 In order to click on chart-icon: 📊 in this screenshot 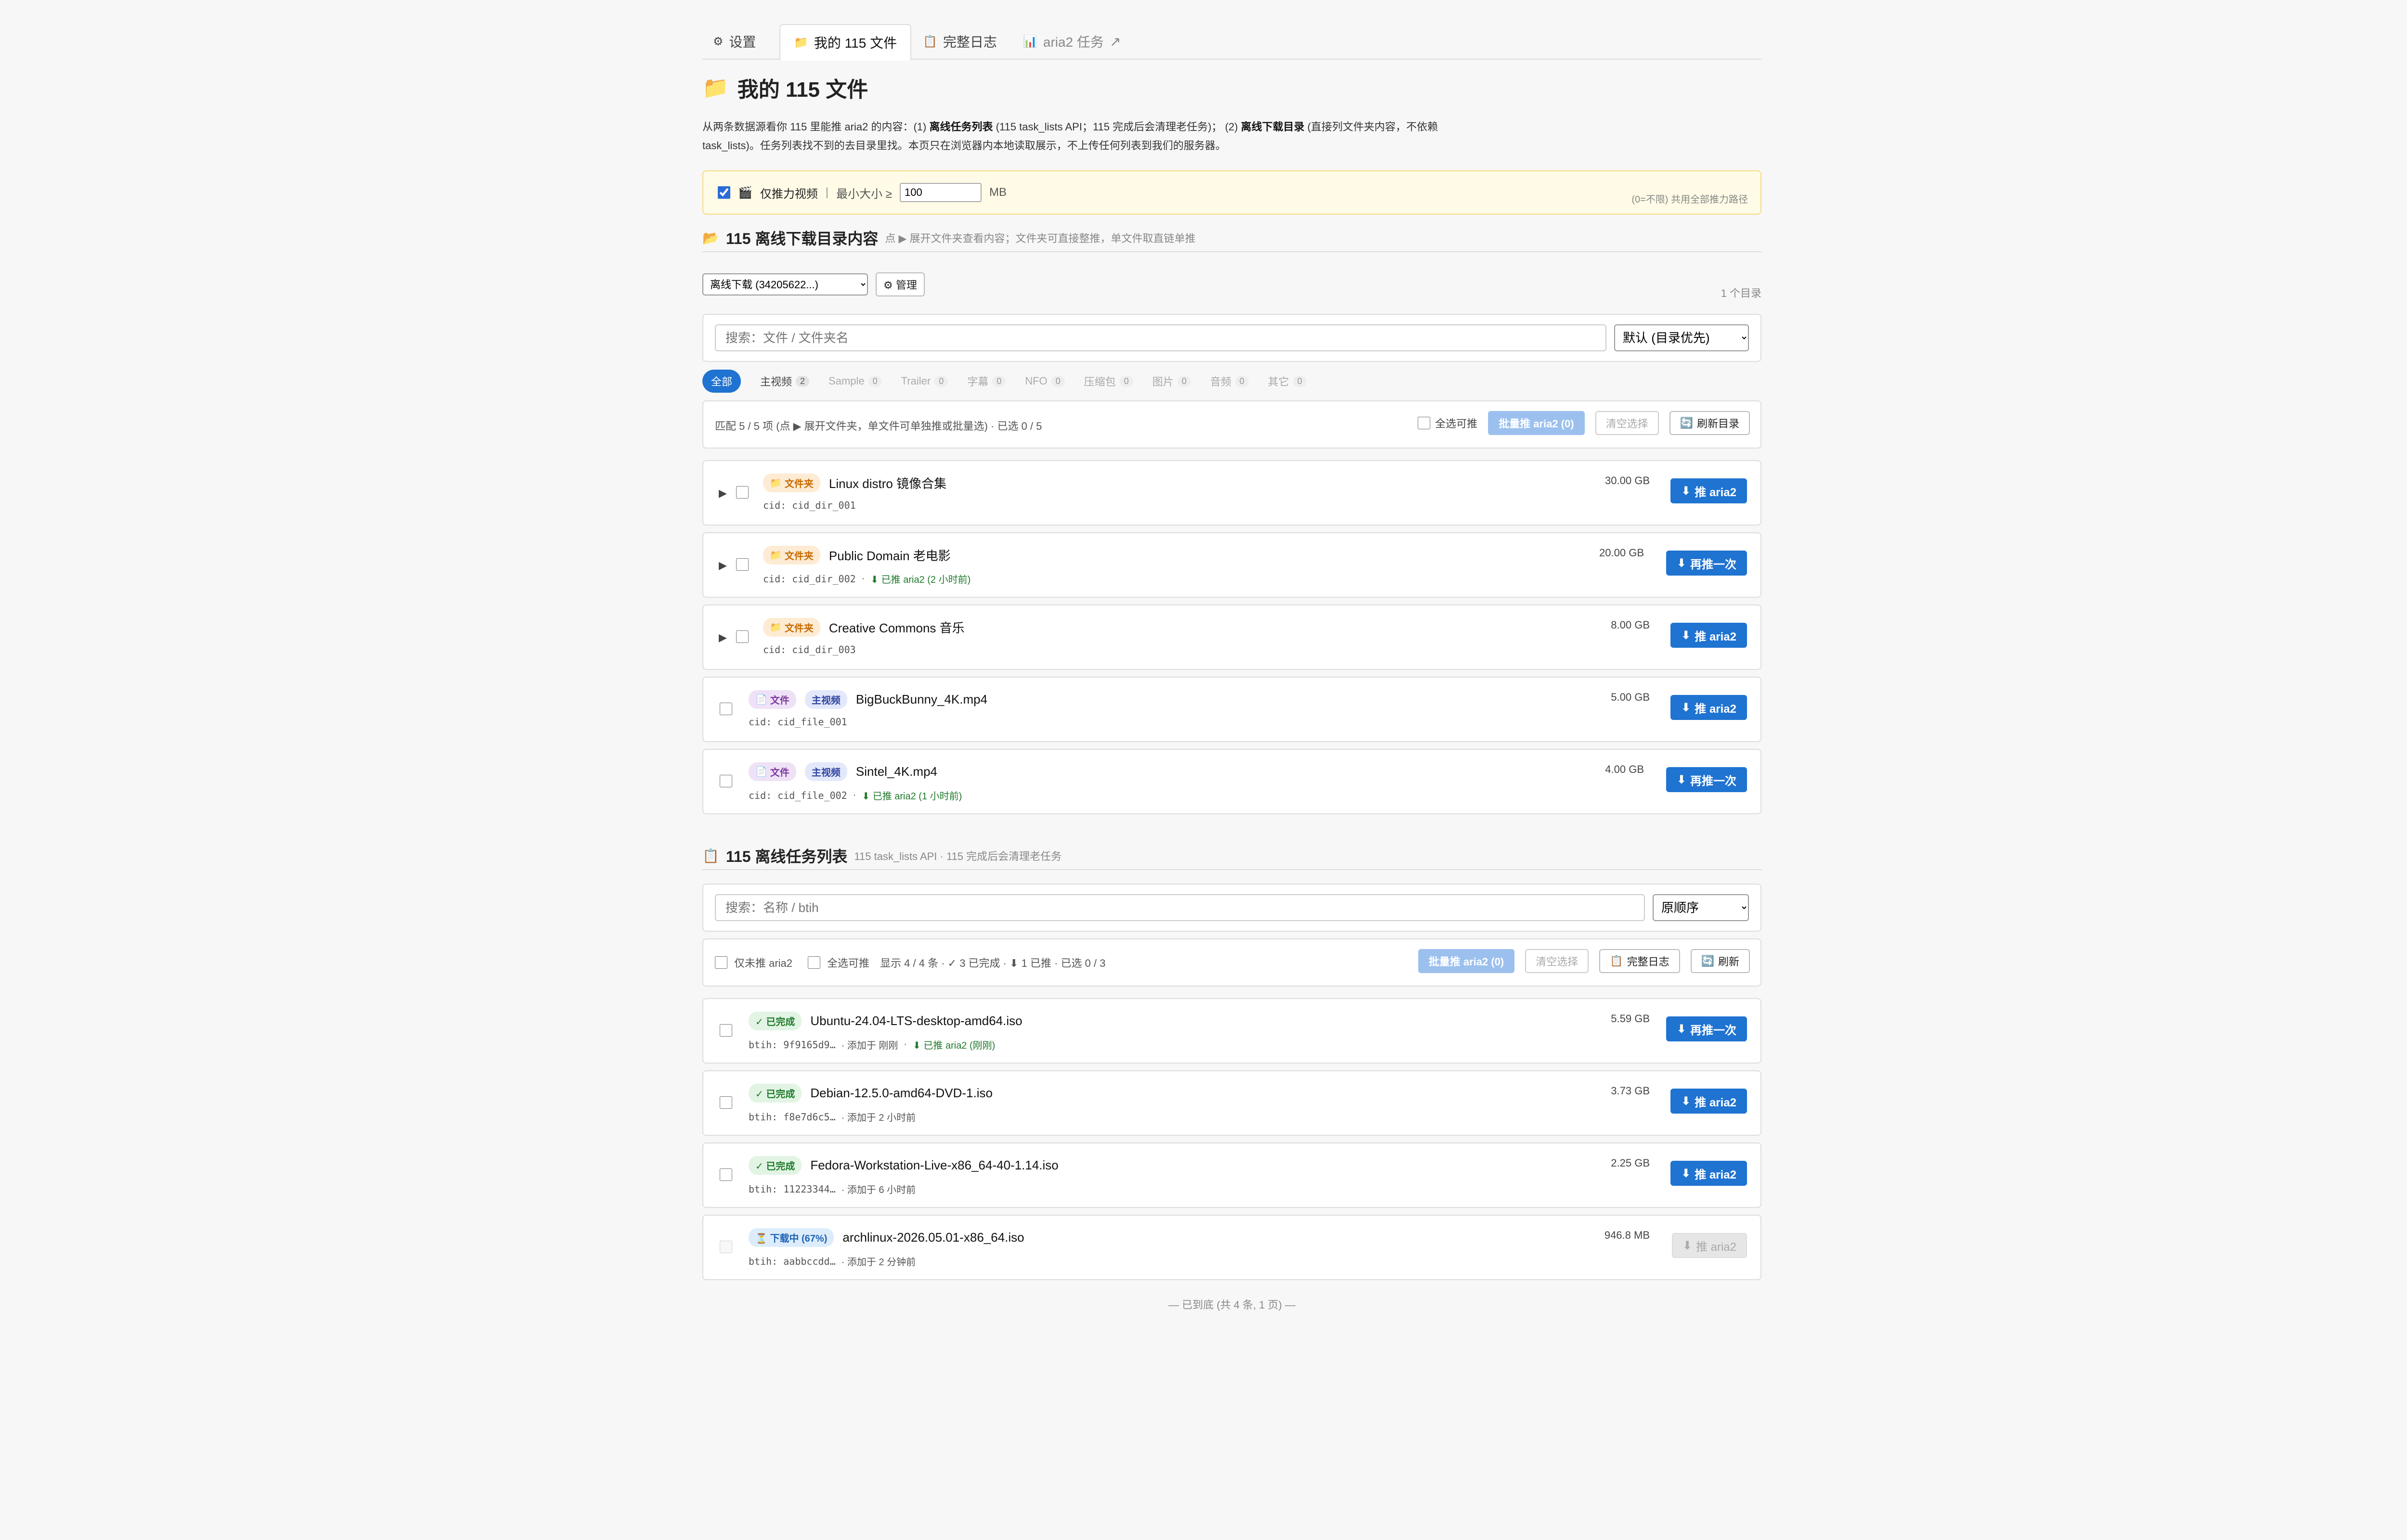, I will do `click(1030, 41)`.